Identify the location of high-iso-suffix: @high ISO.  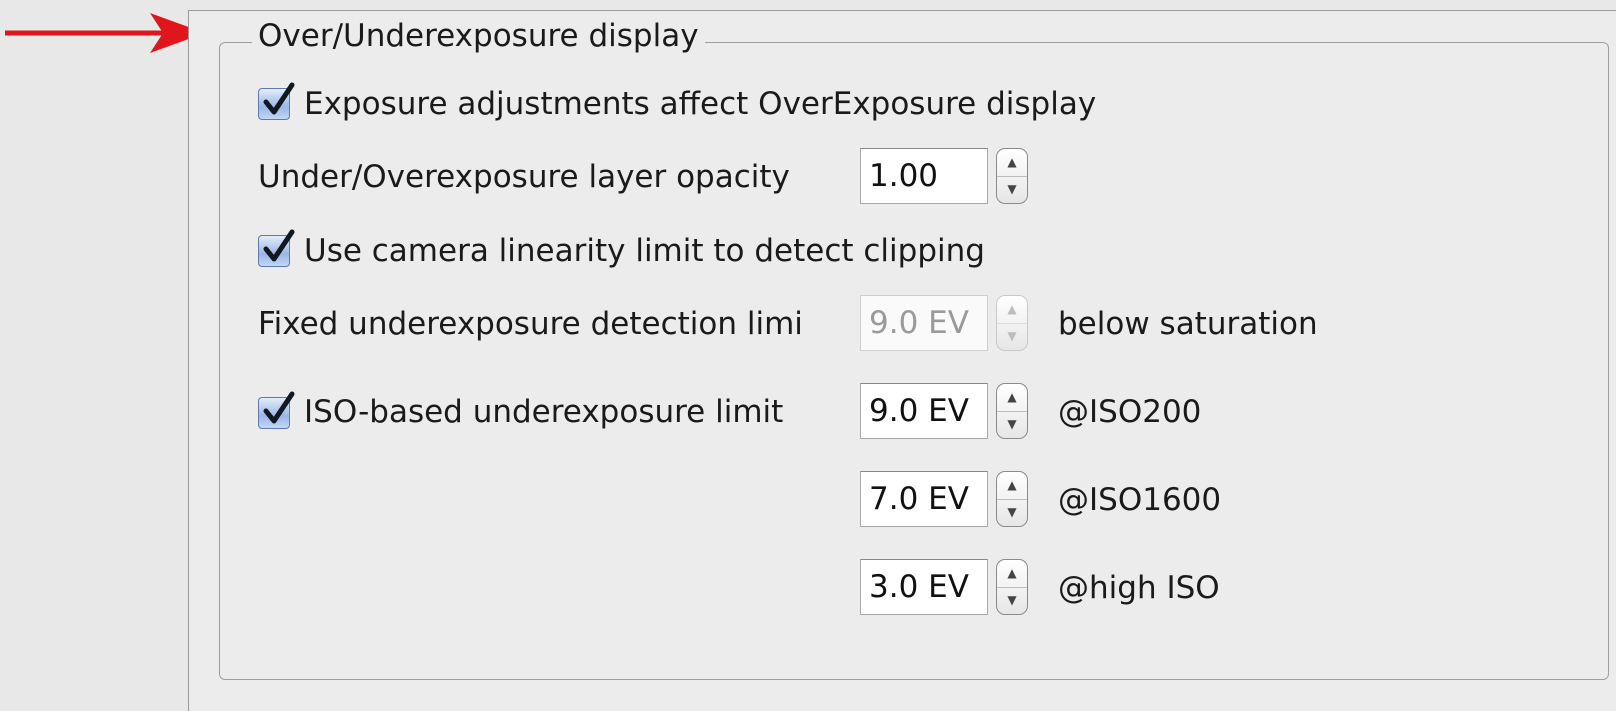
(1139, 588).